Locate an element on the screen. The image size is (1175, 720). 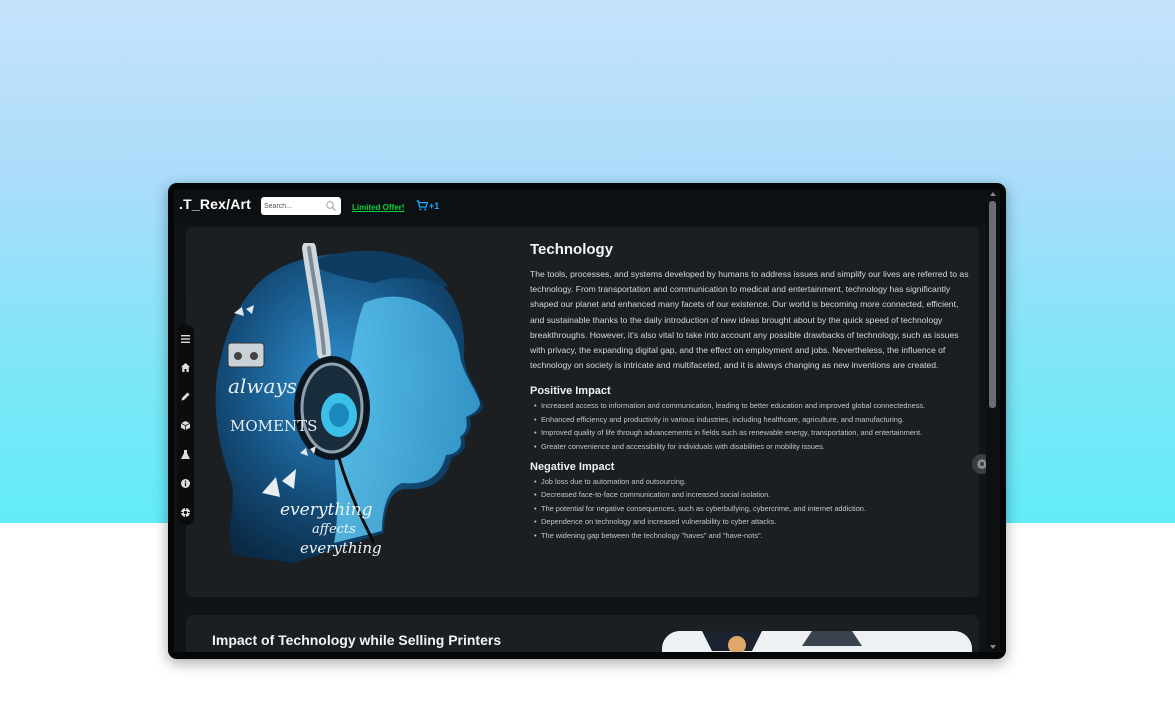
article-title: Technology is located at coordinates (572, 249).